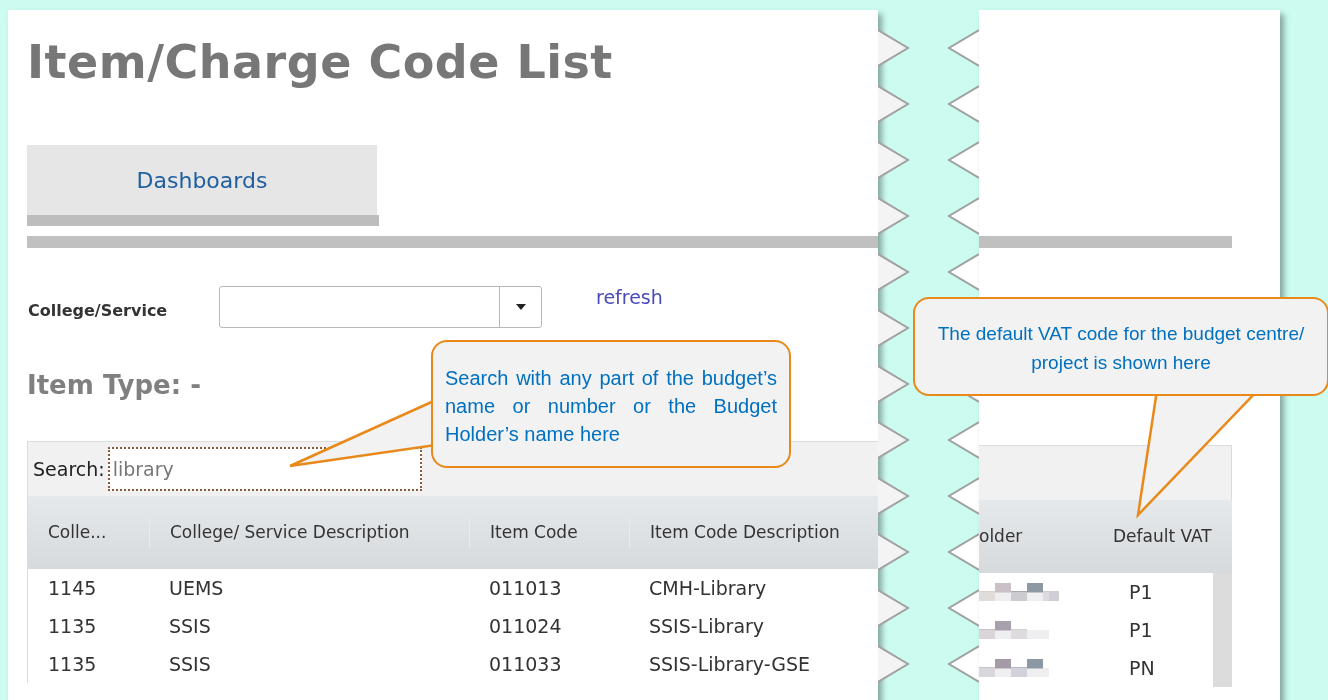  What do you see at coordinates (1162, 536) in the screenshot?
I see `column-header: Default VAT` at bounding box center [1162, 536].